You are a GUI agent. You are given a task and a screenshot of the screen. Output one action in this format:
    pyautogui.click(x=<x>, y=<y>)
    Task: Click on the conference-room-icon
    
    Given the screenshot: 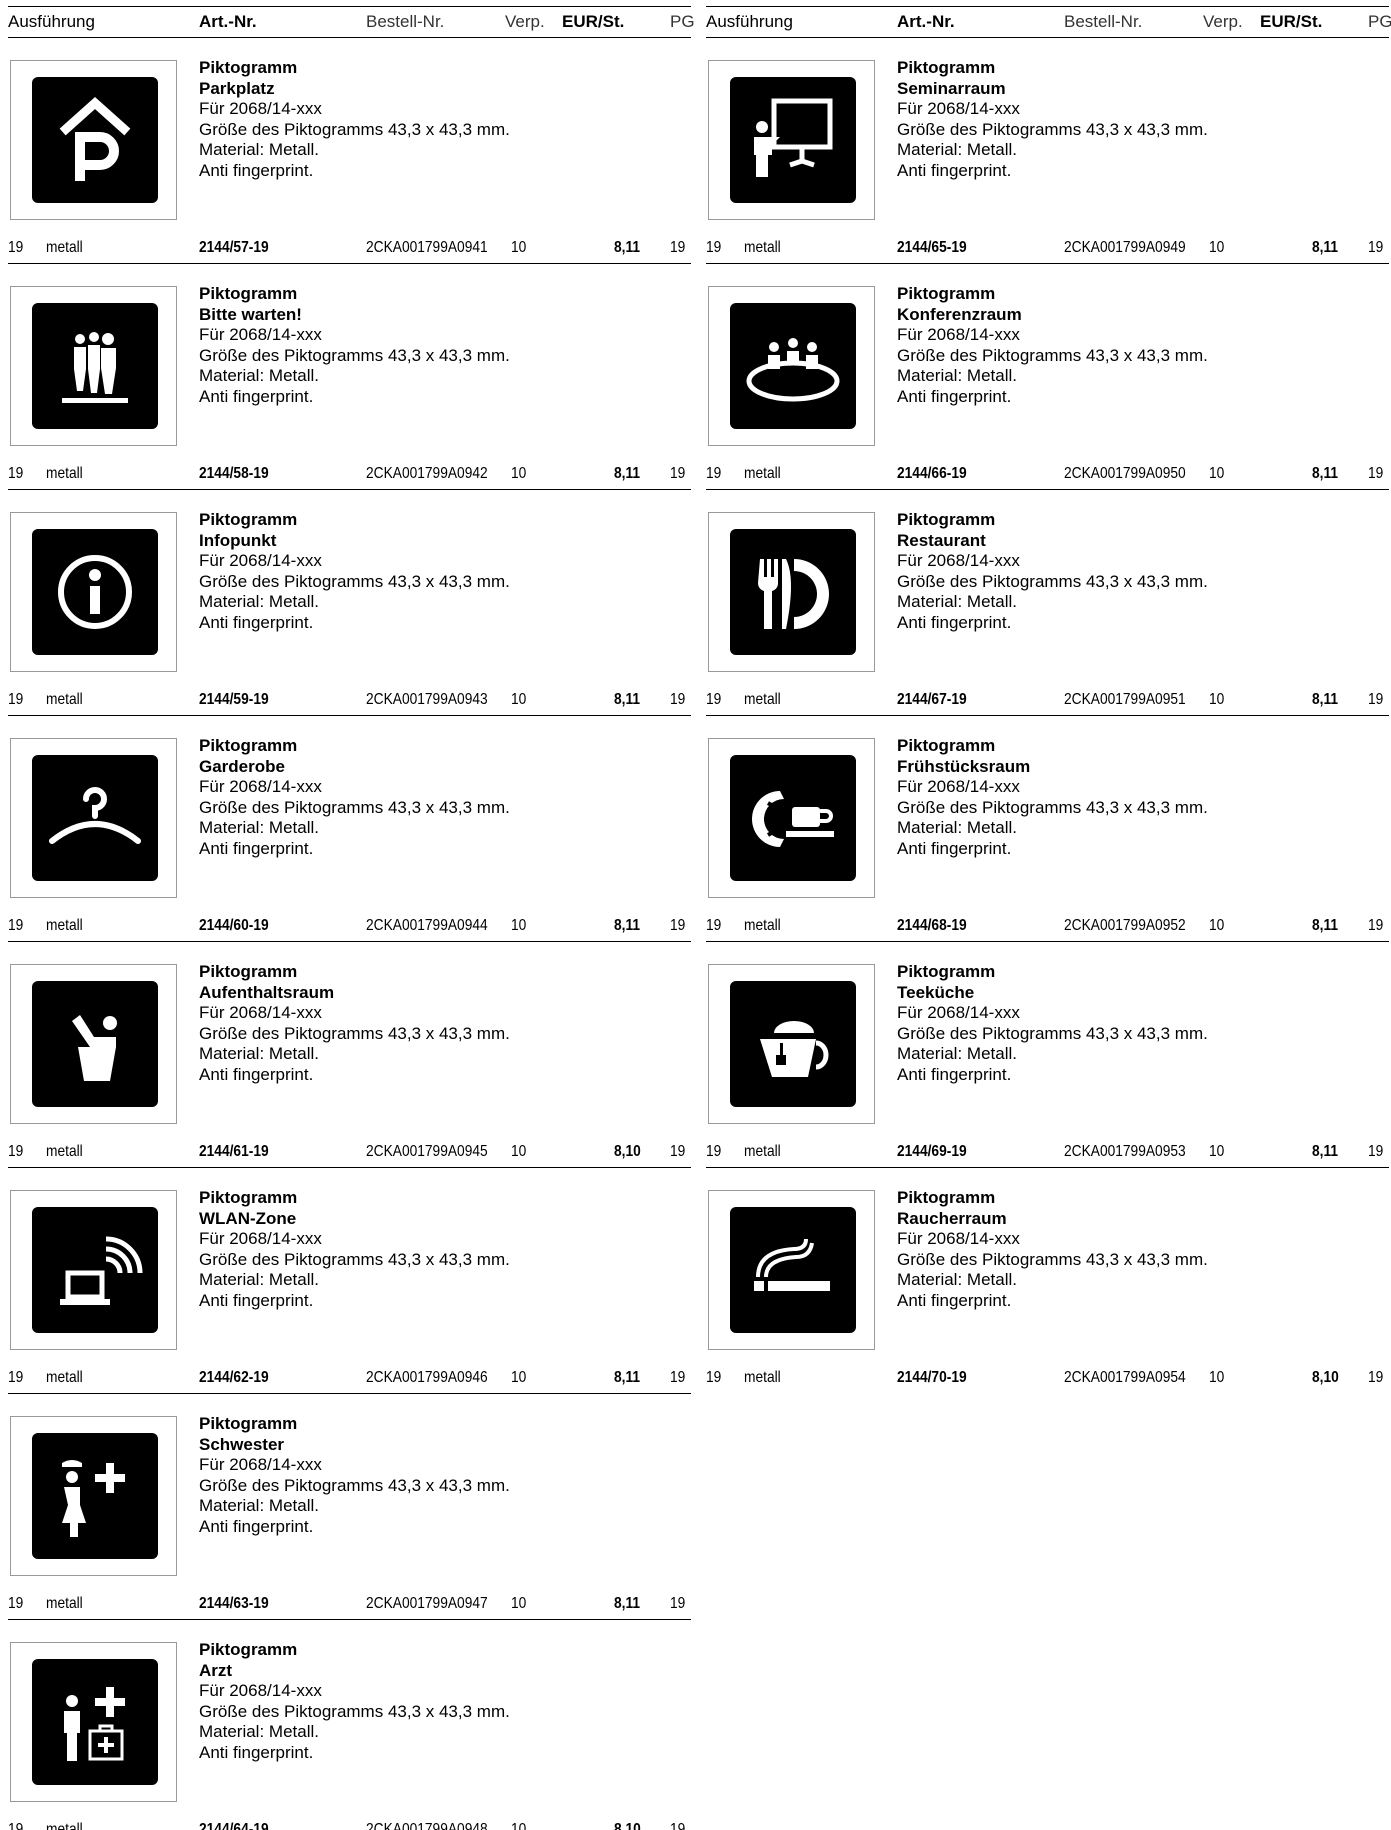 What is the action you would take?
    pyautogui.click(x=793, y=366)
    